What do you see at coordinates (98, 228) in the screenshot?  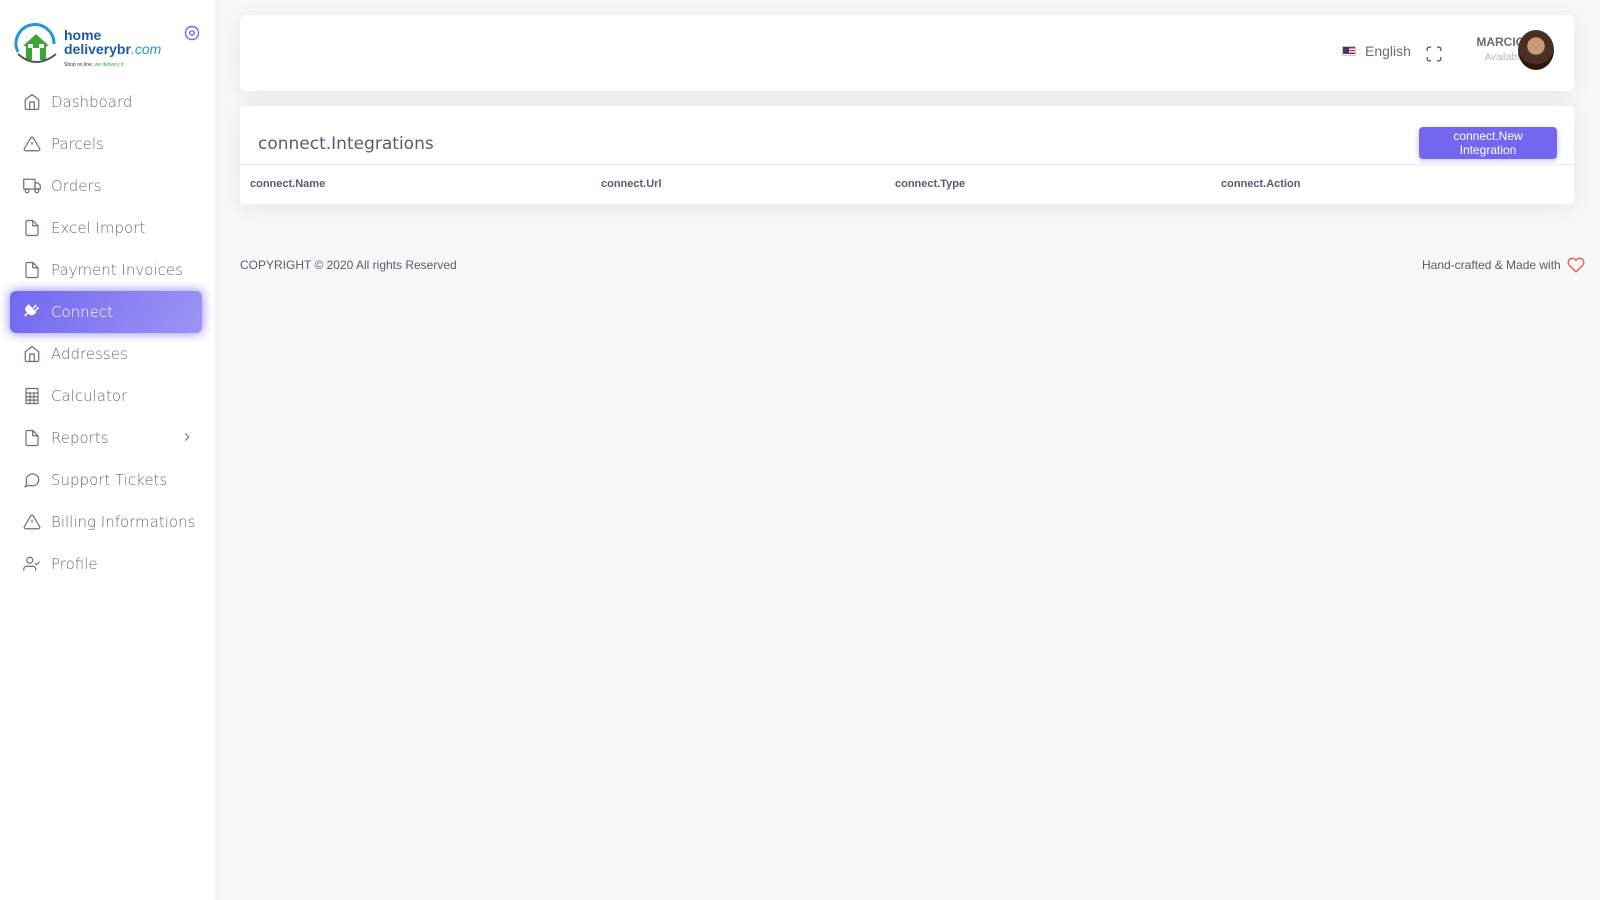 I see `sidebar-item-label: Excel Import` at bounding box center [98, 228].